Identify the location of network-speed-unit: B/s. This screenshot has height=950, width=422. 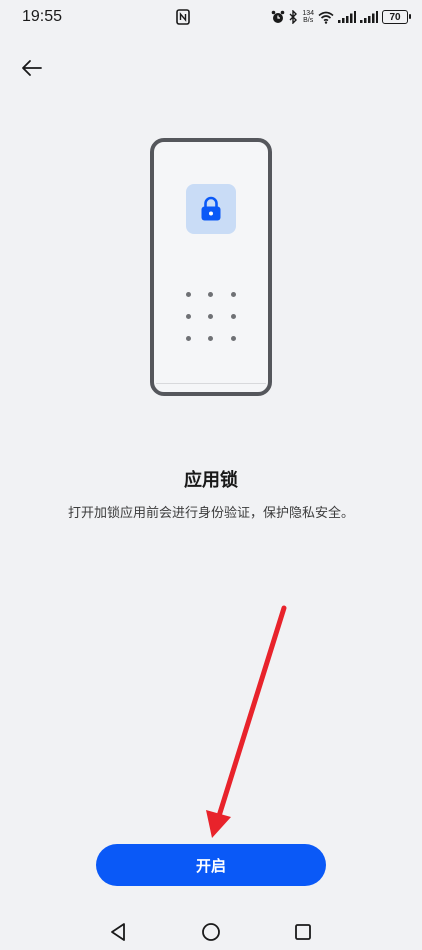
(308, 20).